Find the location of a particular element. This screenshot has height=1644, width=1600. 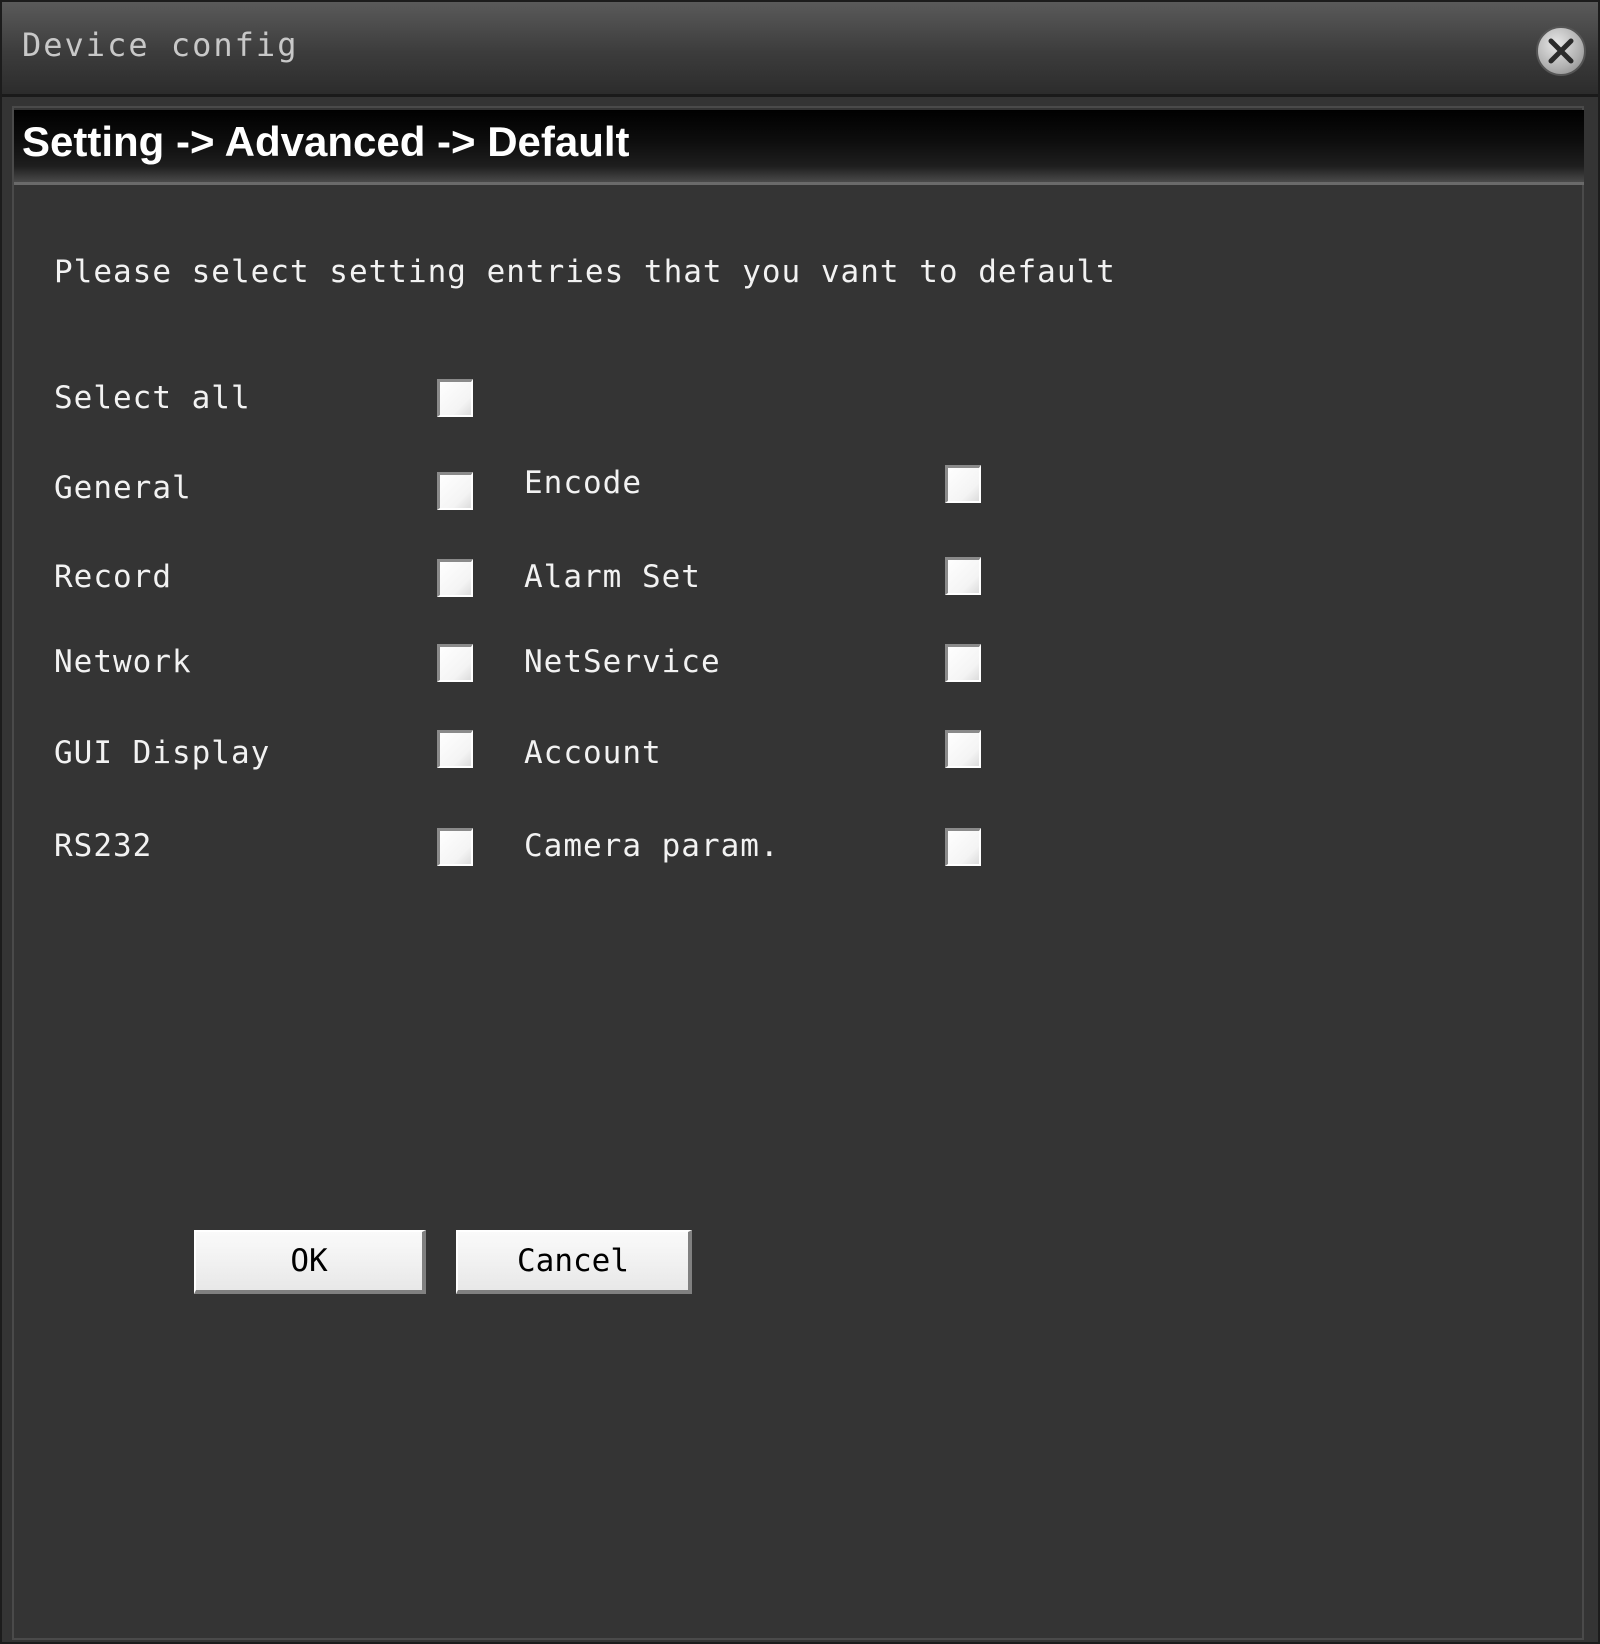

close-icon is located at coordinates (1561, 51).